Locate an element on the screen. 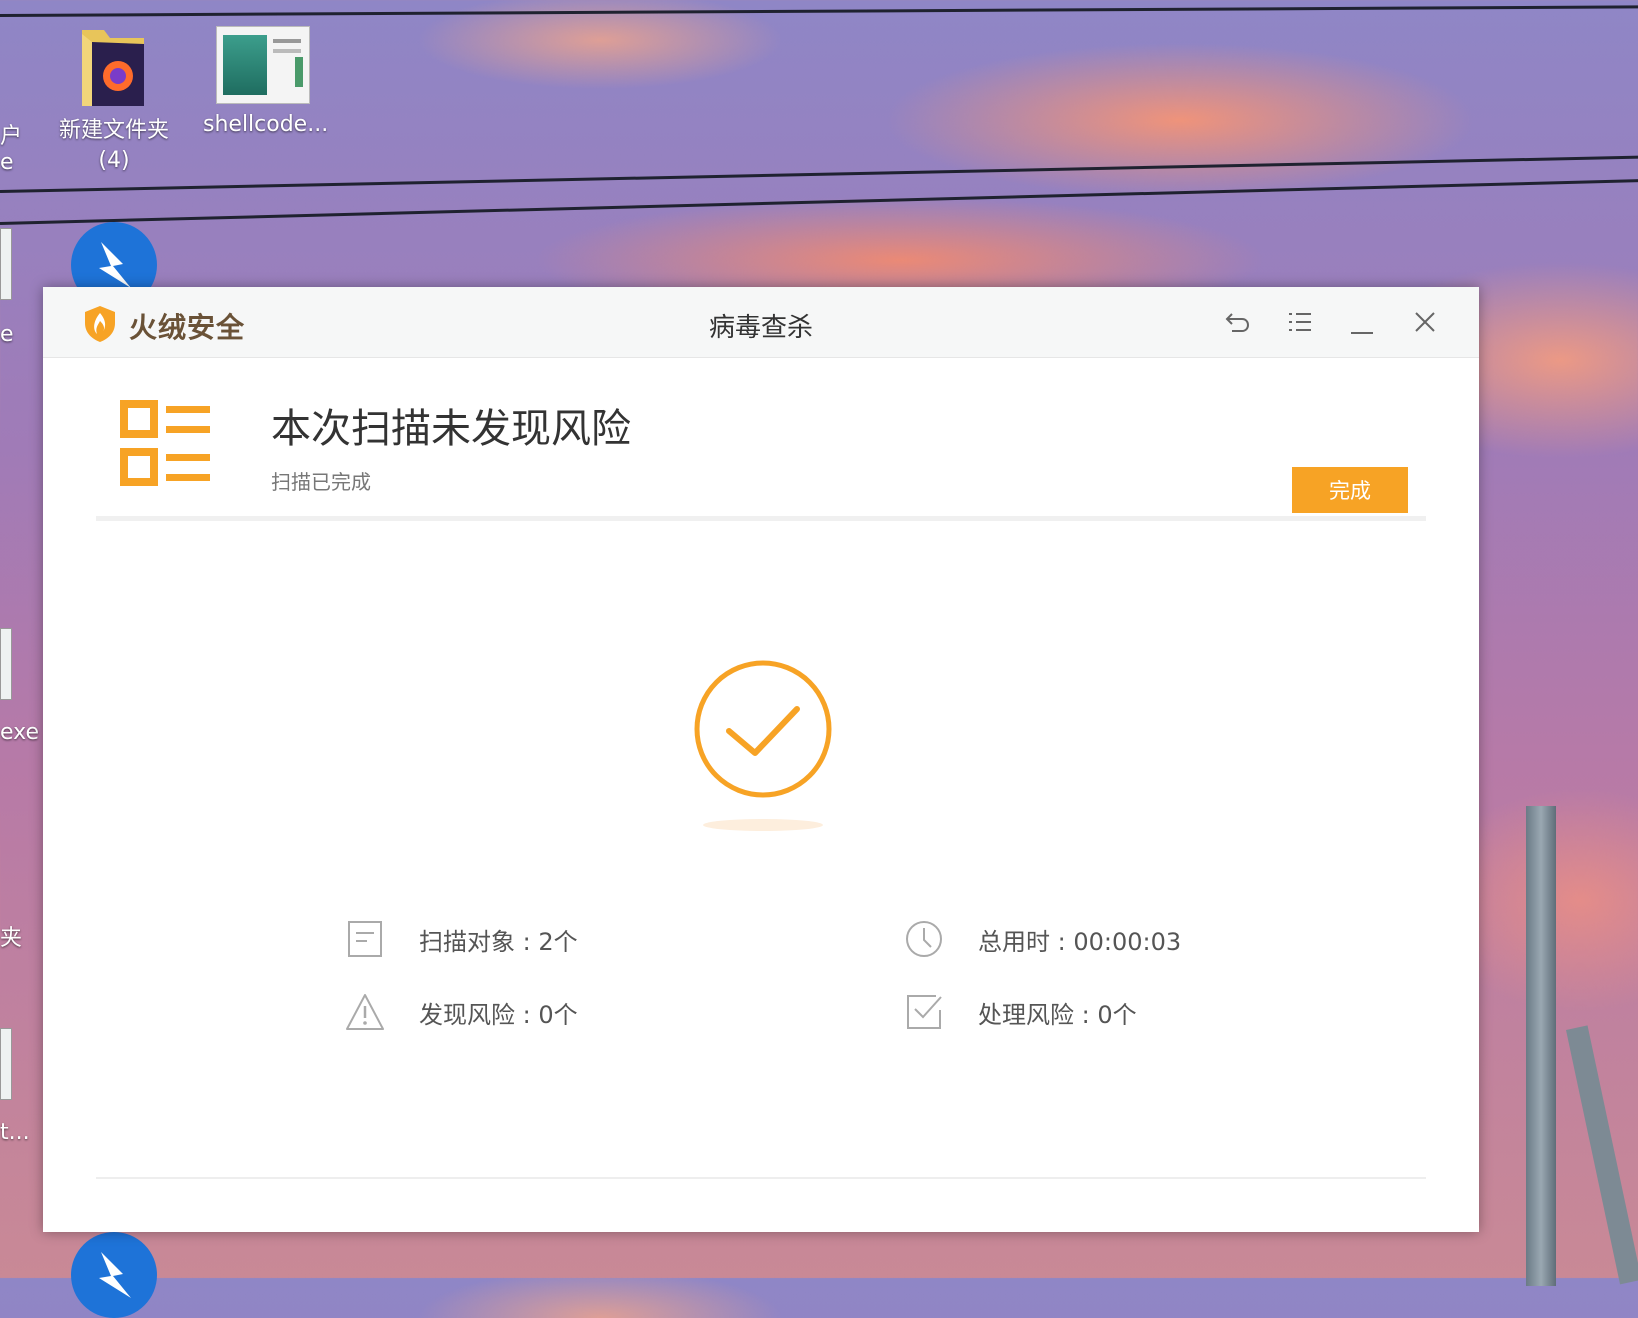  desktop-folder-icon: 新建文件夹 (4) is located at coordinates (114, 98).